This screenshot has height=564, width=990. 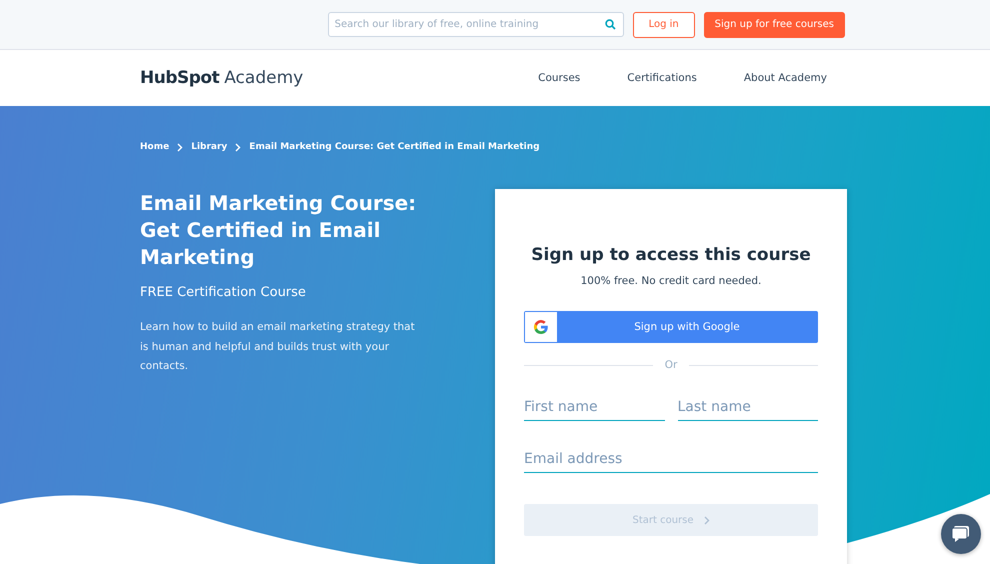 What do you see at coordinates (671, 327) in the screenshot?
I see `google-signup-button: Sign up with Google` at bounding box center [671, 327].